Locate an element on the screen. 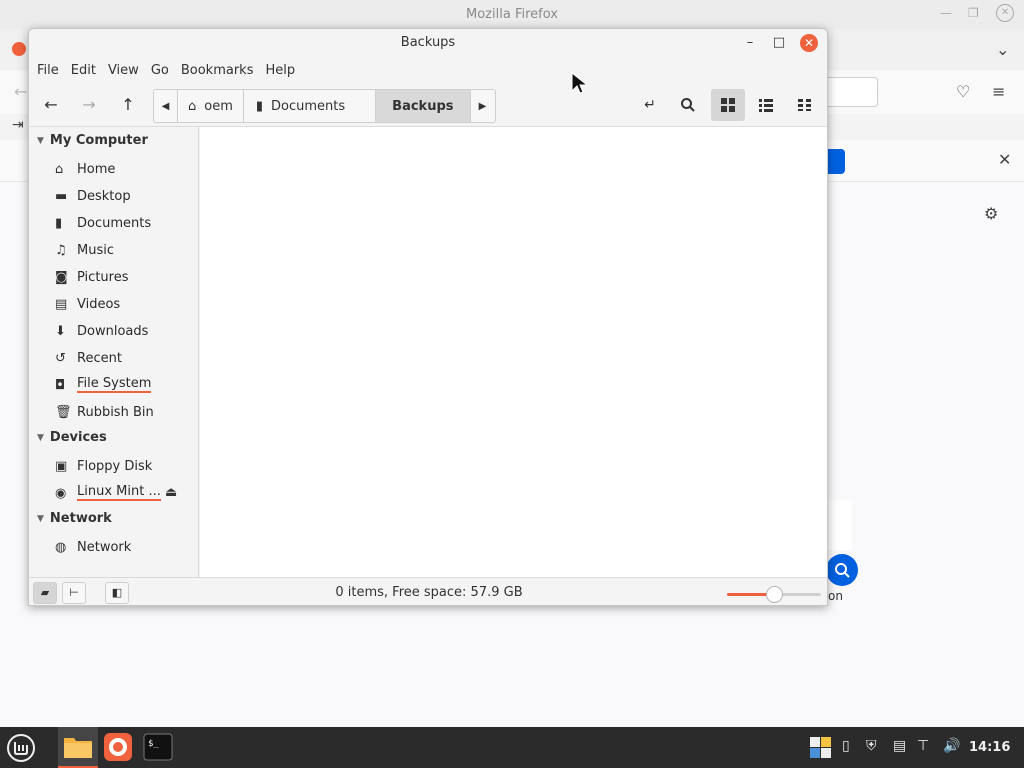 Image resolution: width=1024 pixels, height=768 pixels. compact-view-button is located at coordinates (805, 105).